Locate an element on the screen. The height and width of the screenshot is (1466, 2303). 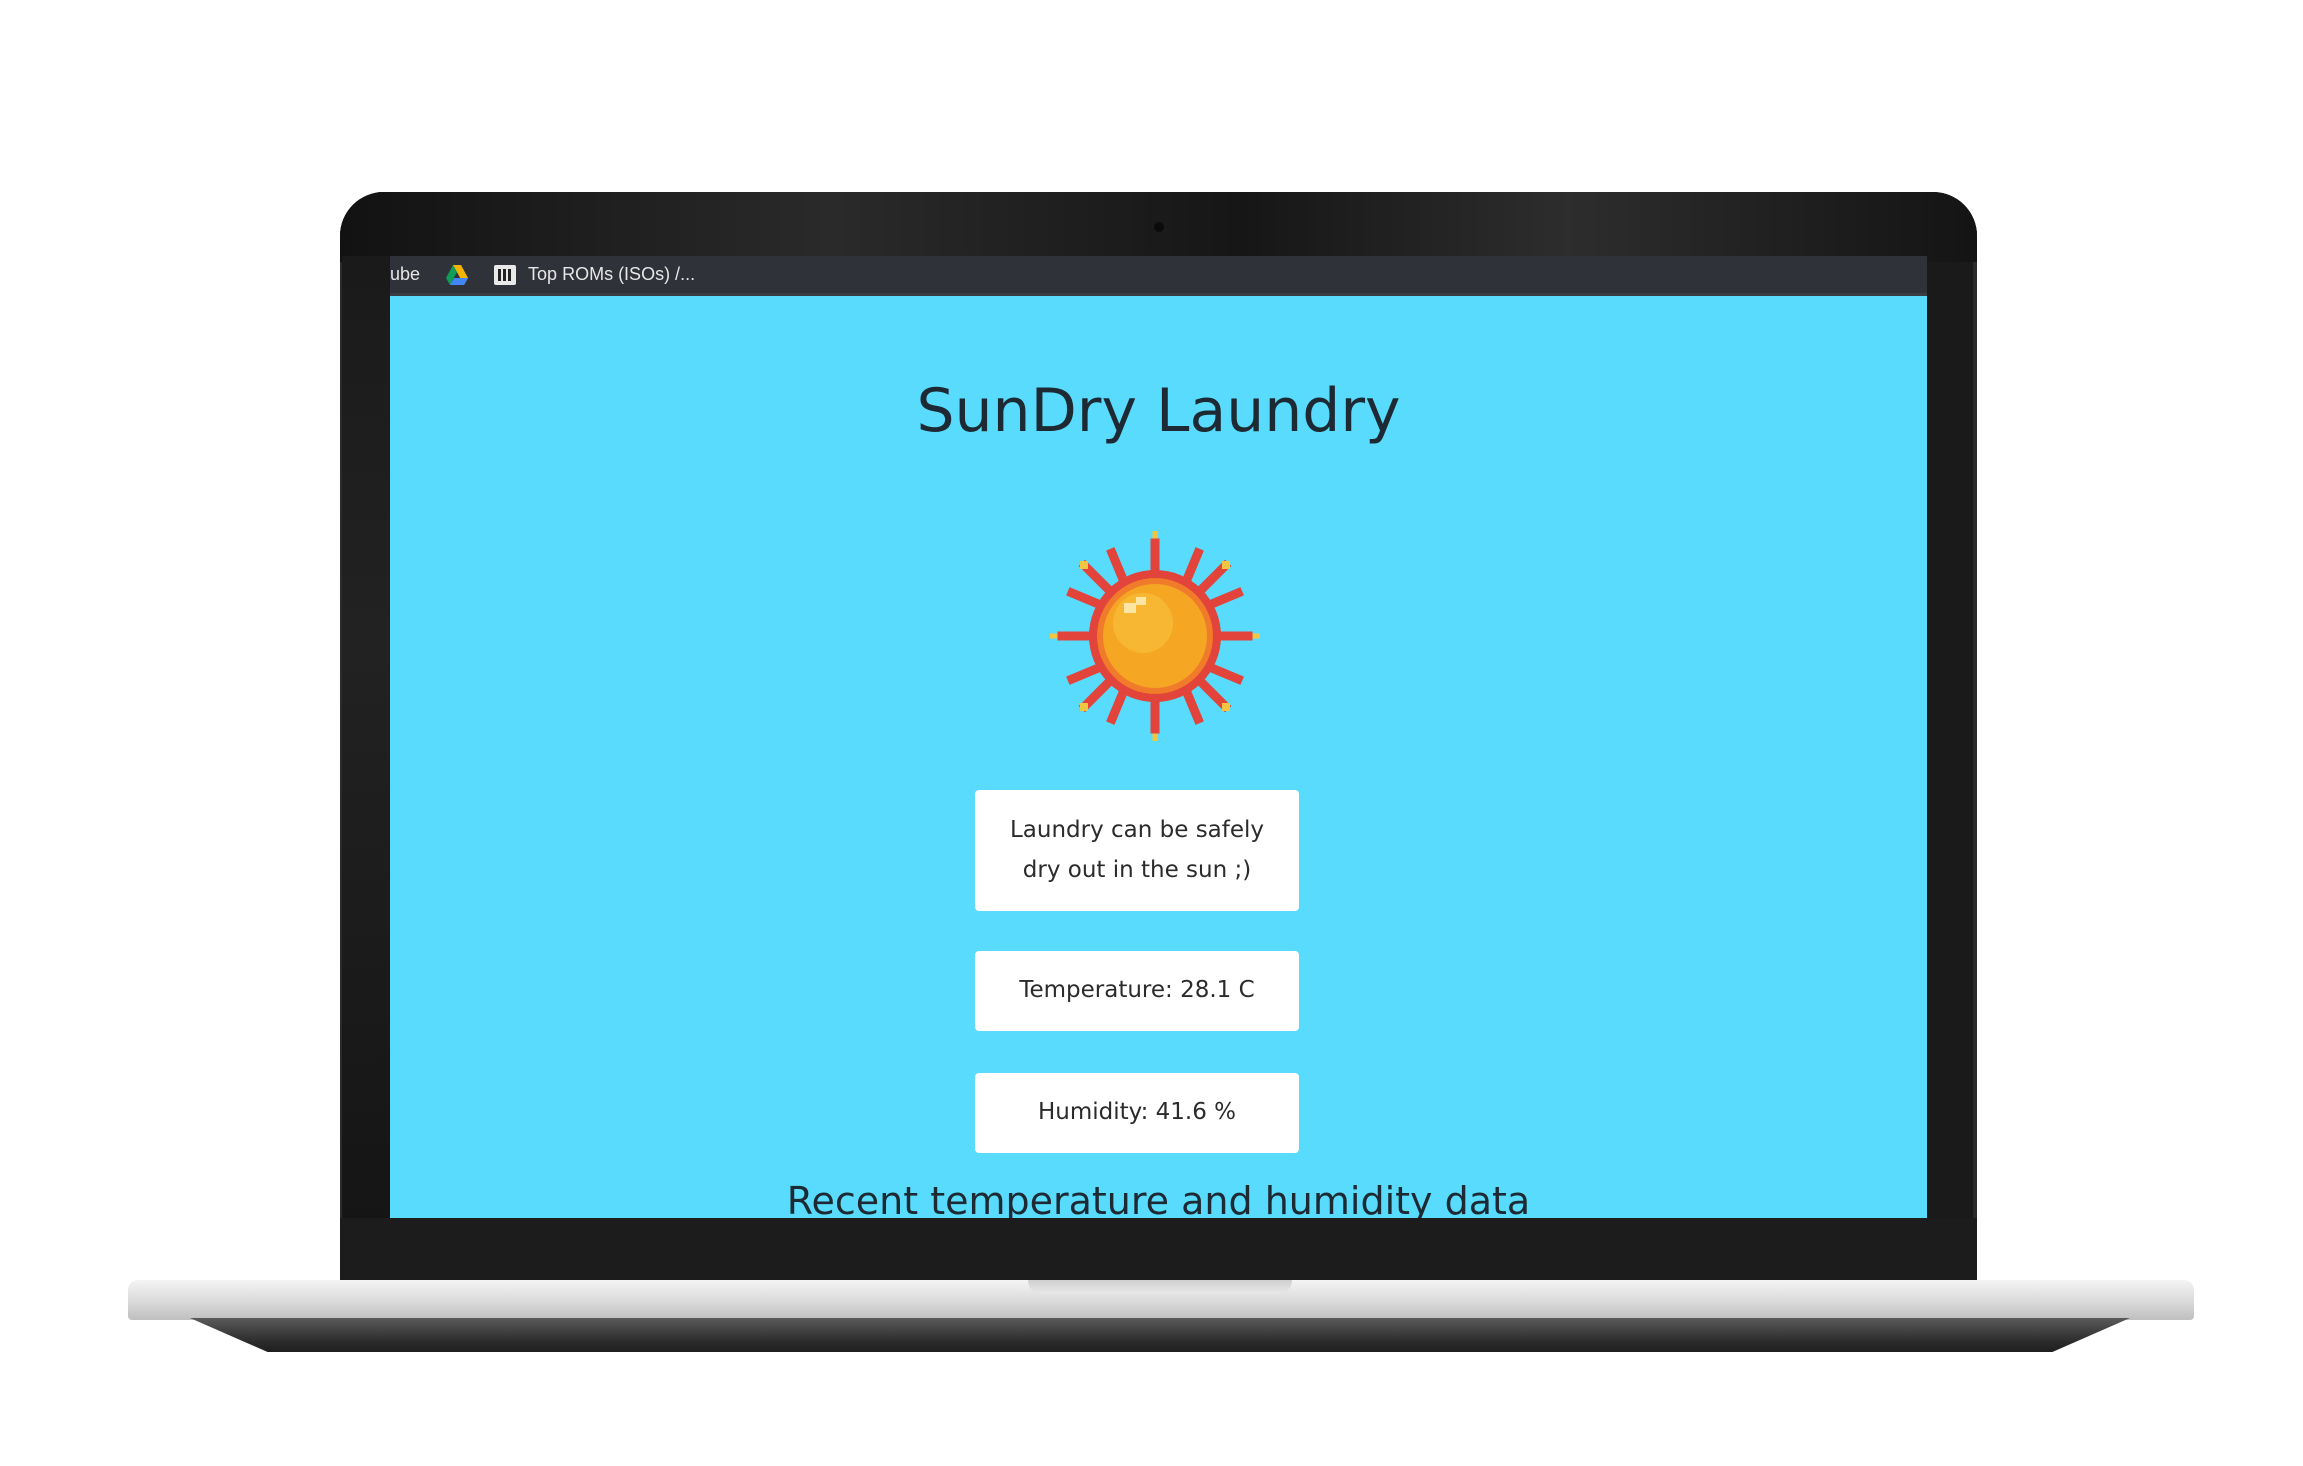
sun-icon is located at coordinates (1155, 636).